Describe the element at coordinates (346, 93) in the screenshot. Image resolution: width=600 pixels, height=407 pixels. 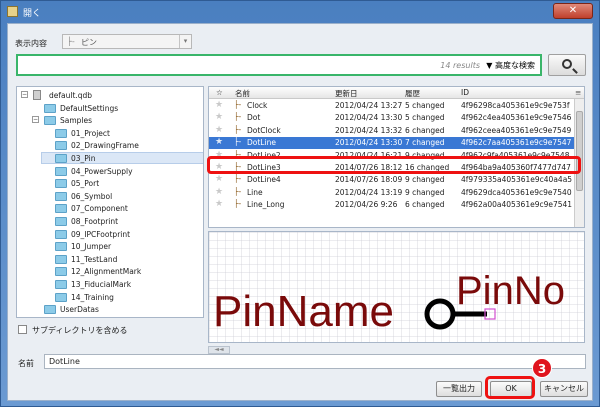
I see `header-updated: 更新日` at that location.